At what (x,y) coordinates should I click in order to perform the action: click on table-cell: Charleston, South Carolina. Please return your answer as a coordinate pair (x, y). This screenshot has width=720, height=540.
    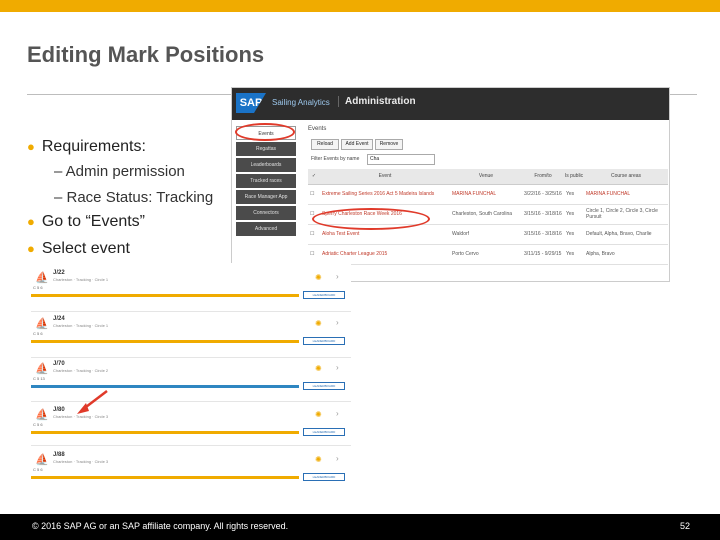
    Looking at the image, I should click on (486, 214).